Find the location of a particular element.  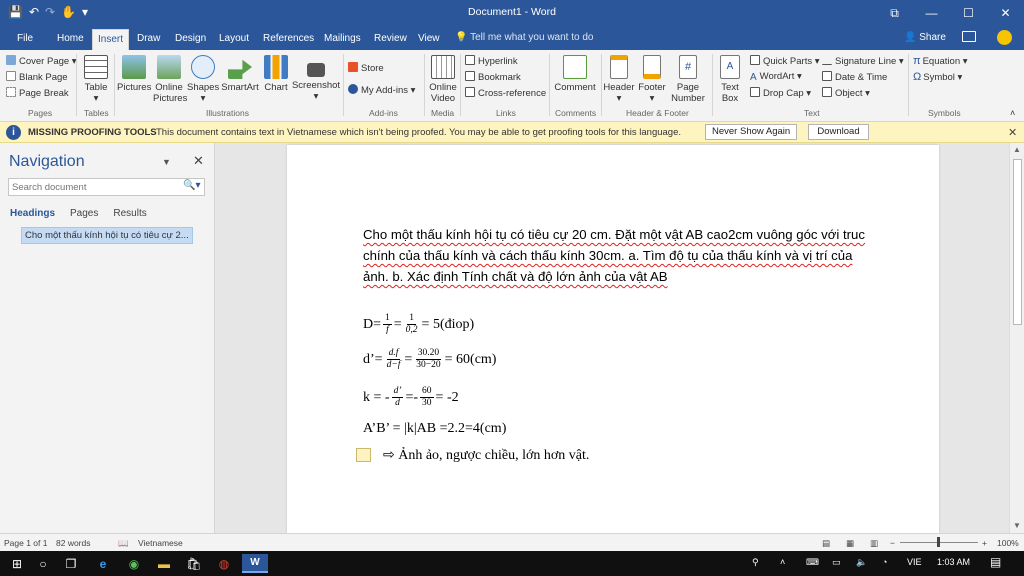

clock: 1:03 AM is located at coordinates (953, 562).